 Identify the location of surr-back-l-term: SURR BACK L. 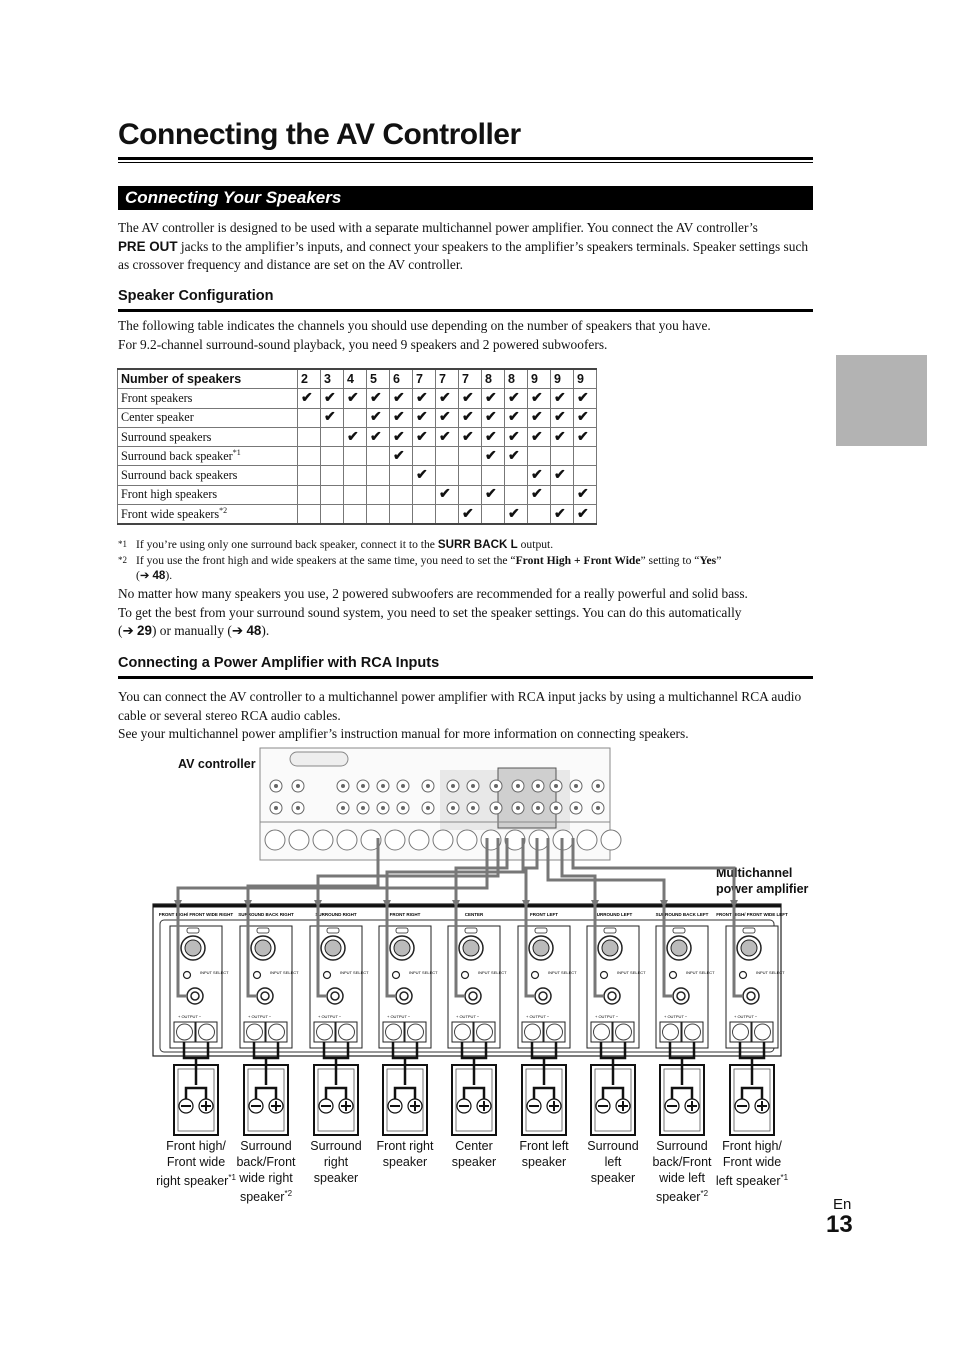
(477, 544).